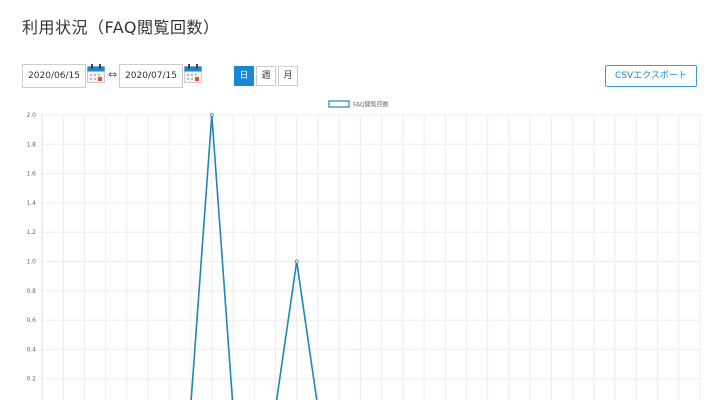 The height and width of the screenshot is (400, 720). Describe the element at coordinates (121, 27) in the screenshot. I see `page-title: 利用状況（FAQ閲覧回数）` at that location.